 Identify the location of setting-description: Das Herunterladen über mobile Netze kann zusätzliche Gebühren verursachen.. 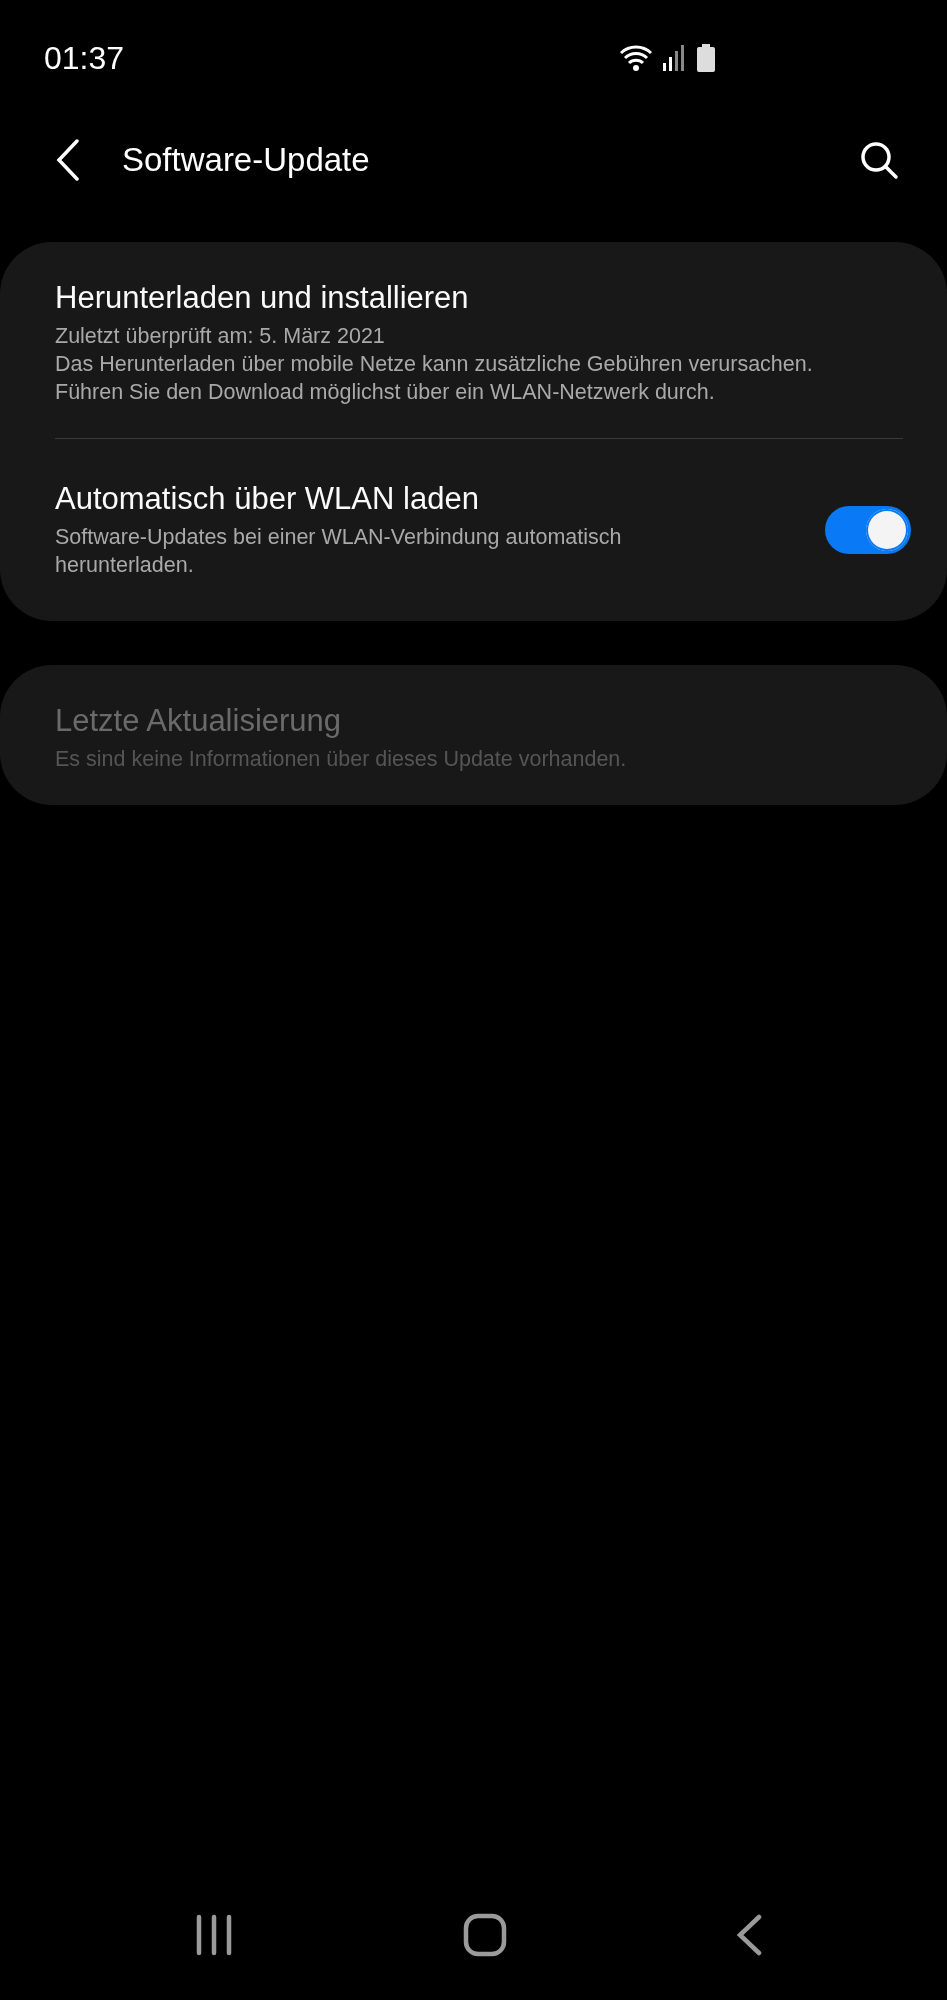
(434, 364).